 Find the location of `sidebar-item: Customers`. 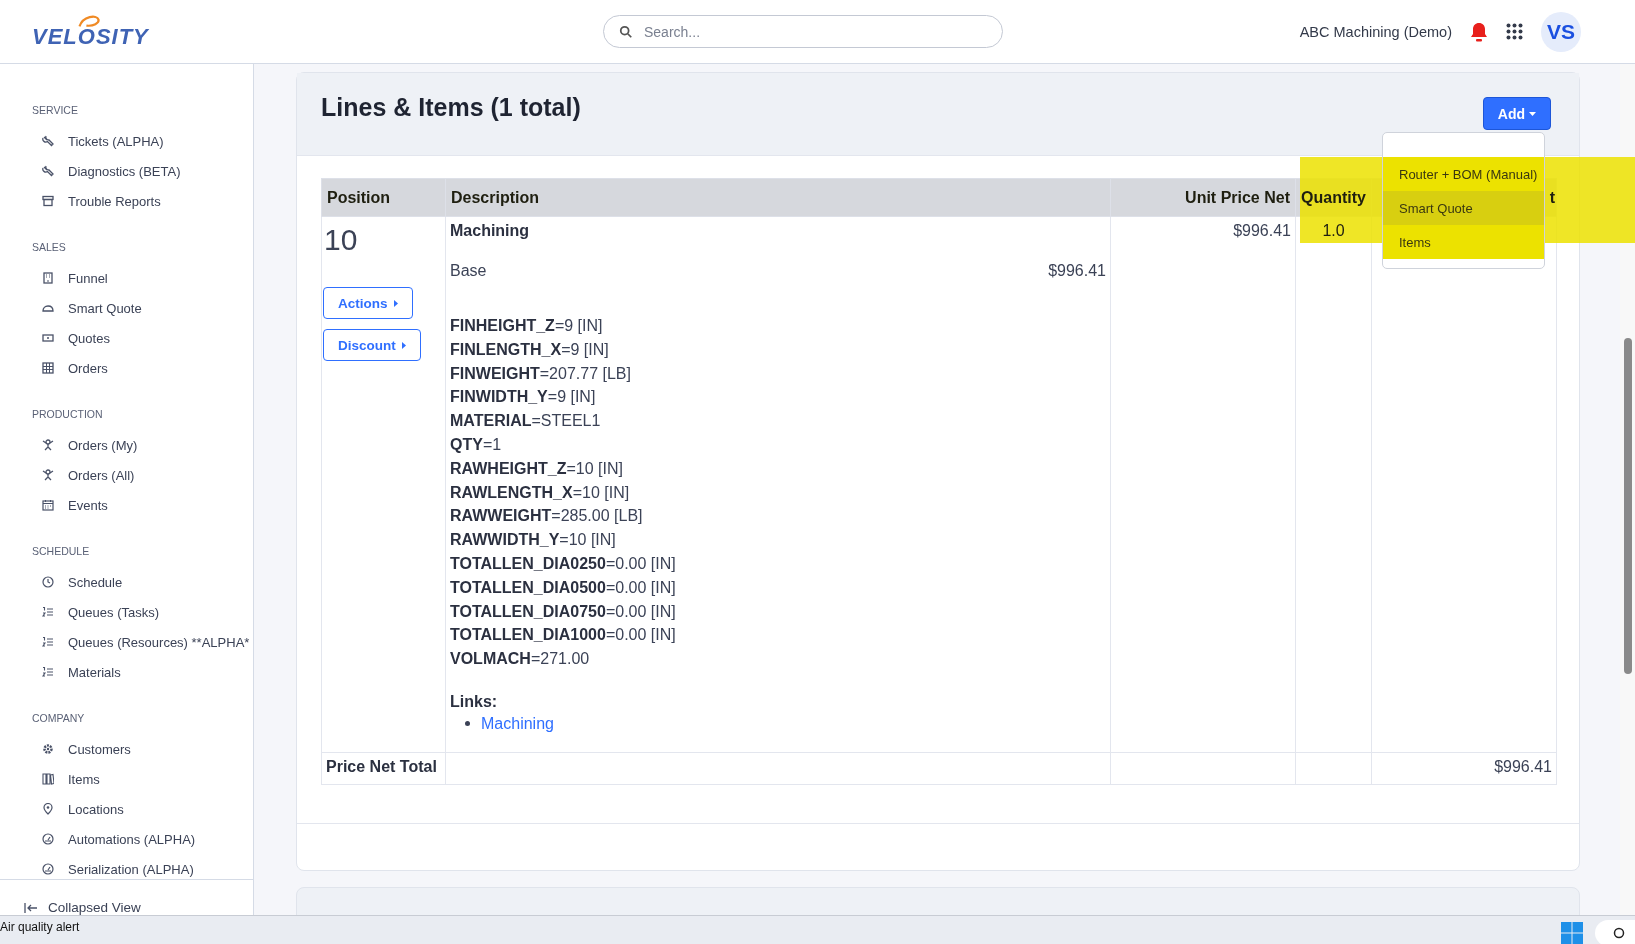

sidebar-item: Customers is located at coordinates (142, 749).